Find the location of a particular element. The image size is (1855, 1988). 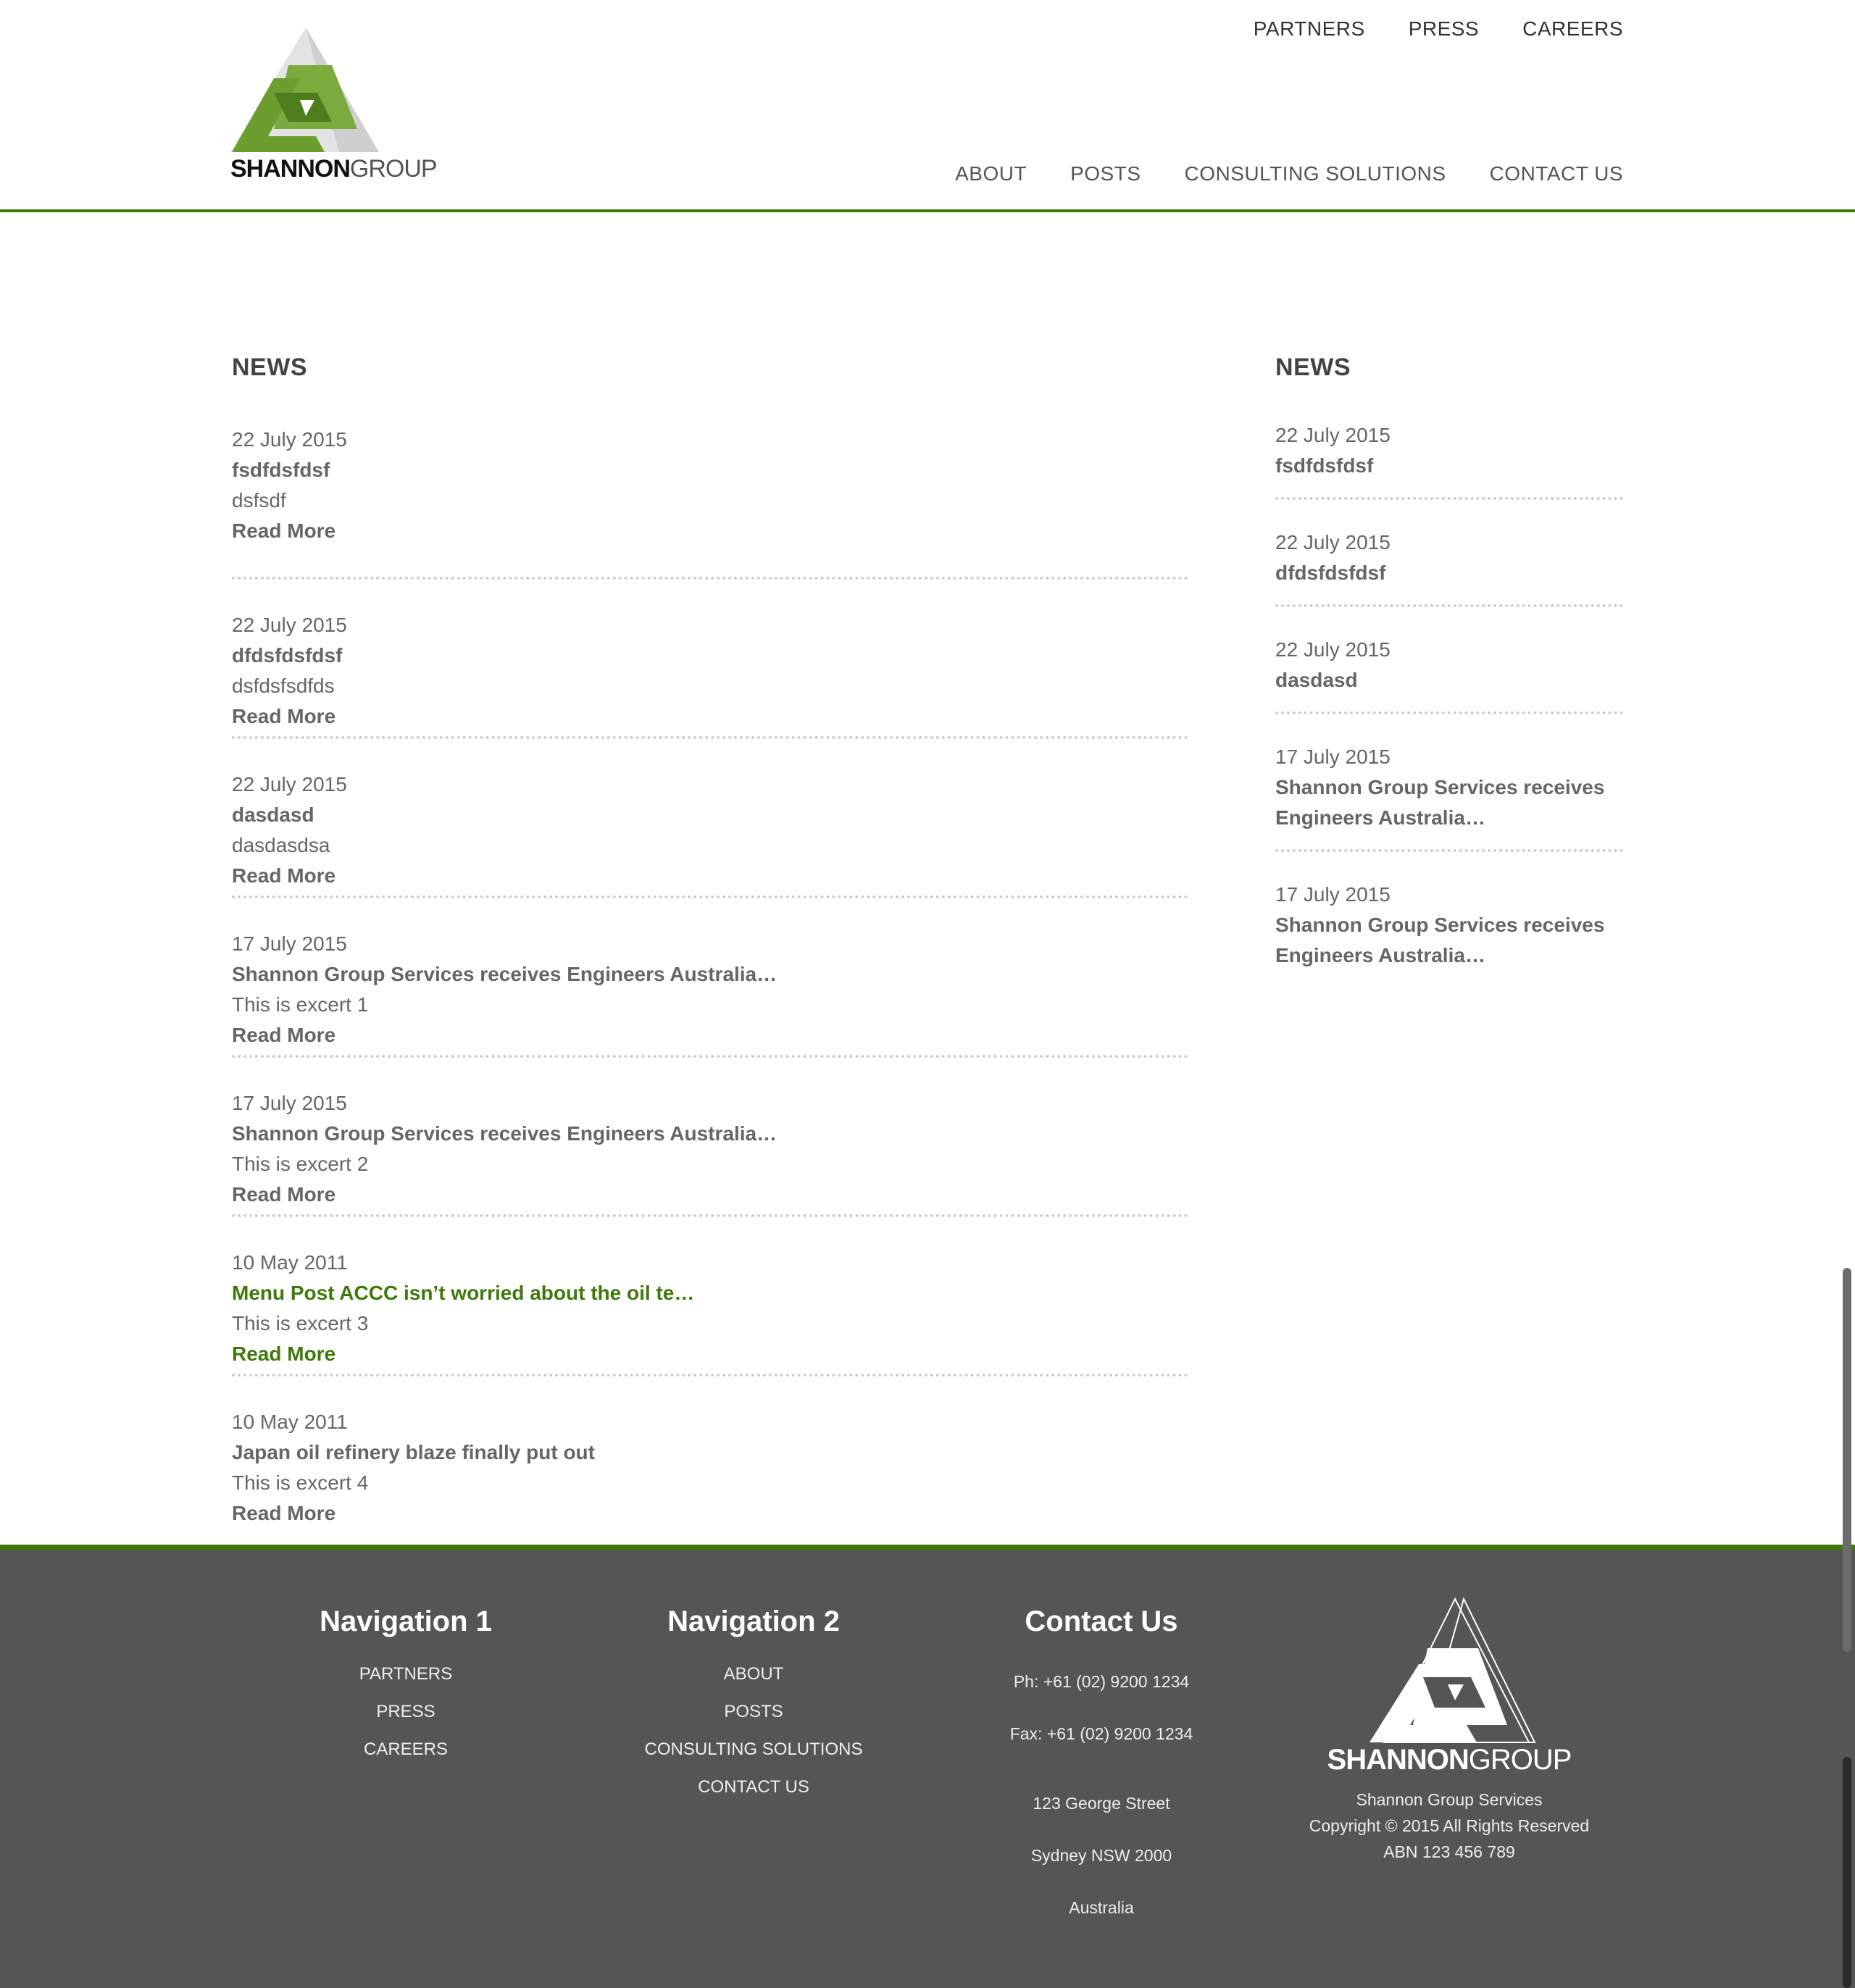

footer-address-city: Sydney NSW 2000 is located at coordinates (1101, 1855).